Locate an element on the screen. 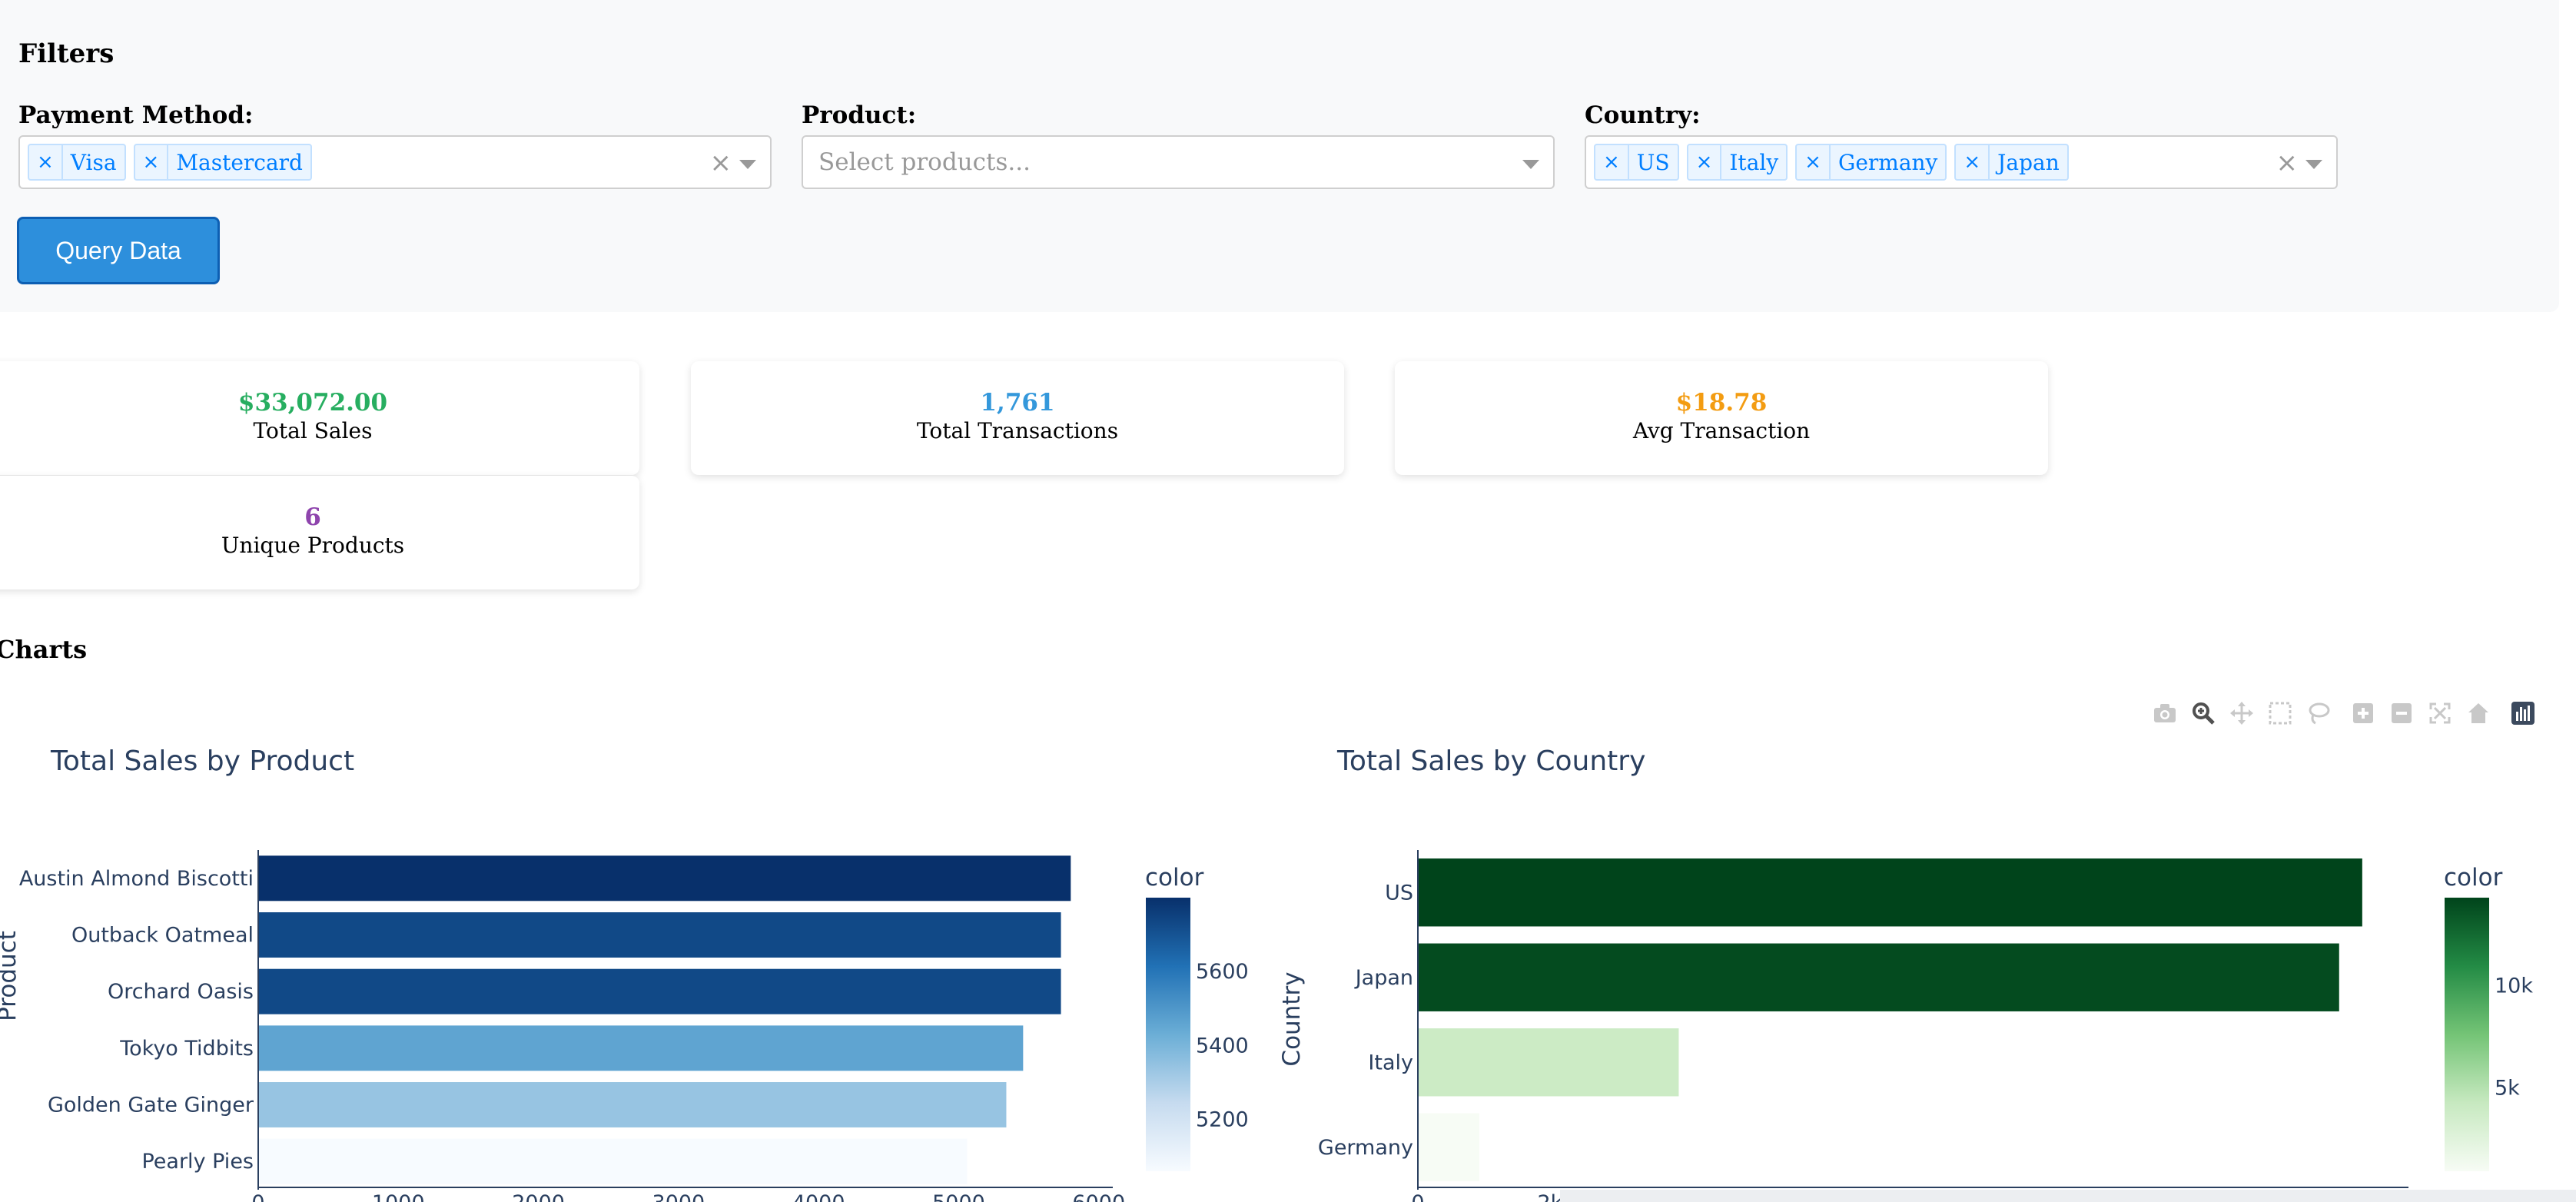 The image size is (2576, 1202). modebar is located at coordinates (2344, 713).